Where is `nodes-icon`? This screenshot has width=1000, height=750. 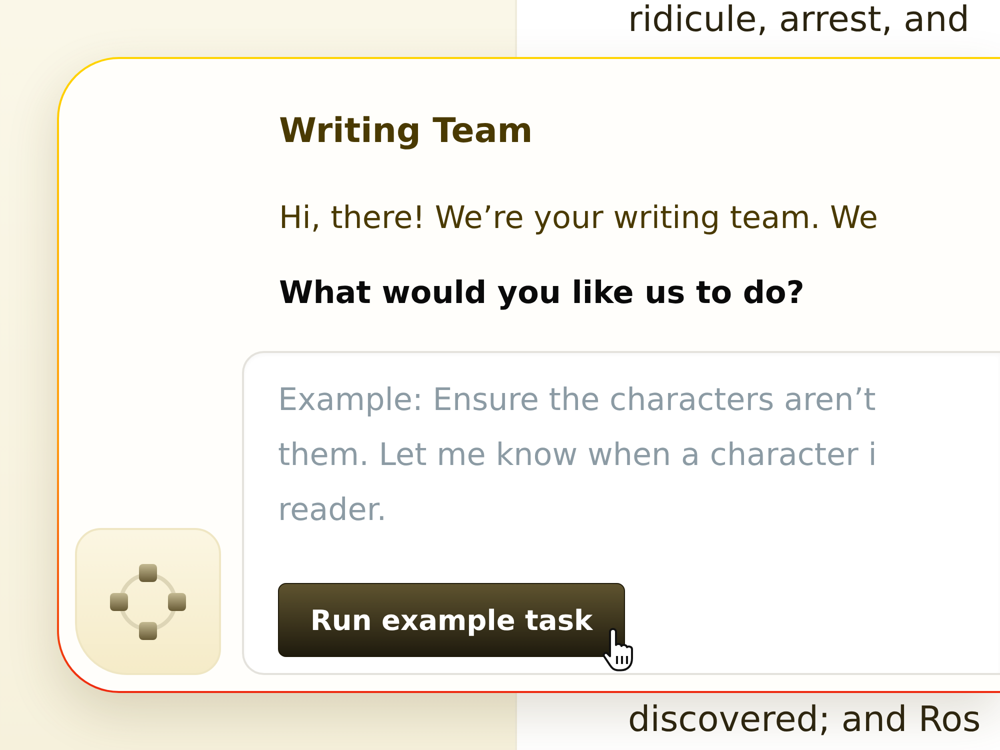 nodes-icon is located at coordinates (148, 602).